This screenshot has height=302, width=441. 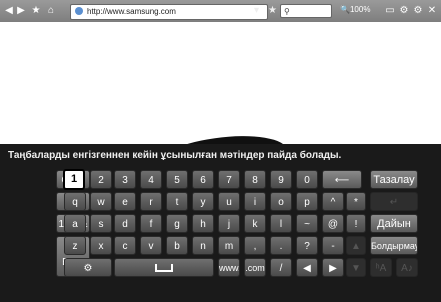 I want to click on key-period: ., so click(x=281, y=245).